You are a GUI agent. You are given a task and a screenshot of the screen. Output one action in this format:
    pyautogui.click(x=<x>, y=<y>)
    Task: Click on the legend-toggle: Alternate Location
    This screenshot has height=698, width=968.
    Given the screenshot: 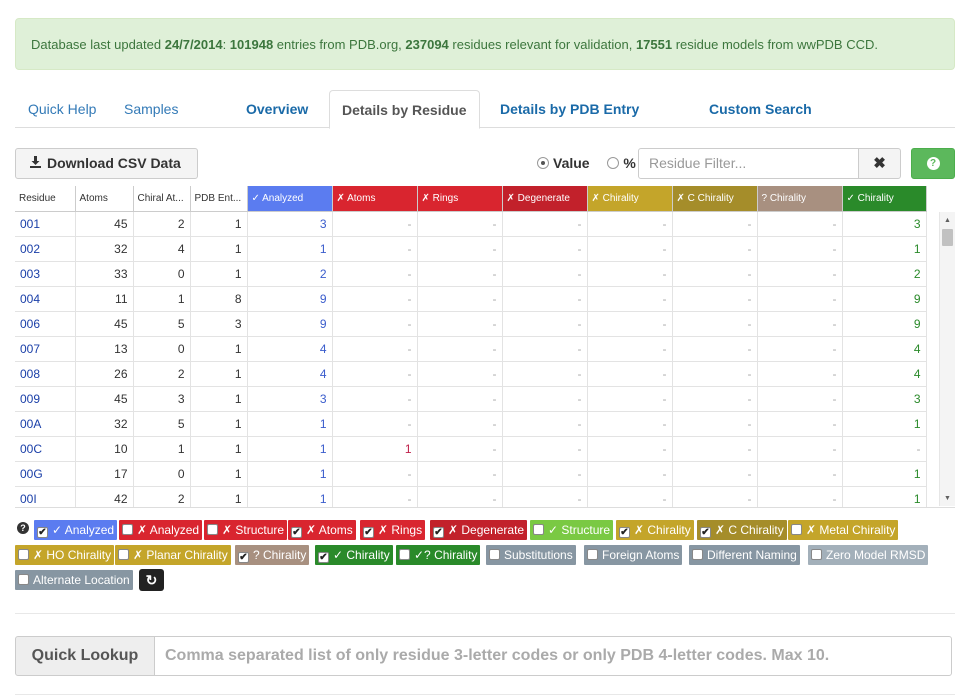 What is the action you would take?
    pyautogui.click(x=74, y=580)
    